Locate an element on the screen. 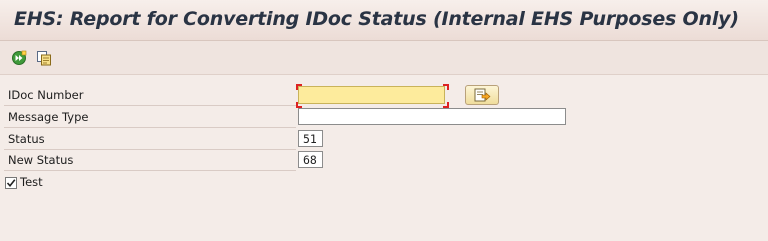  multiple-selection-icon is located at coordinates (482, 95).